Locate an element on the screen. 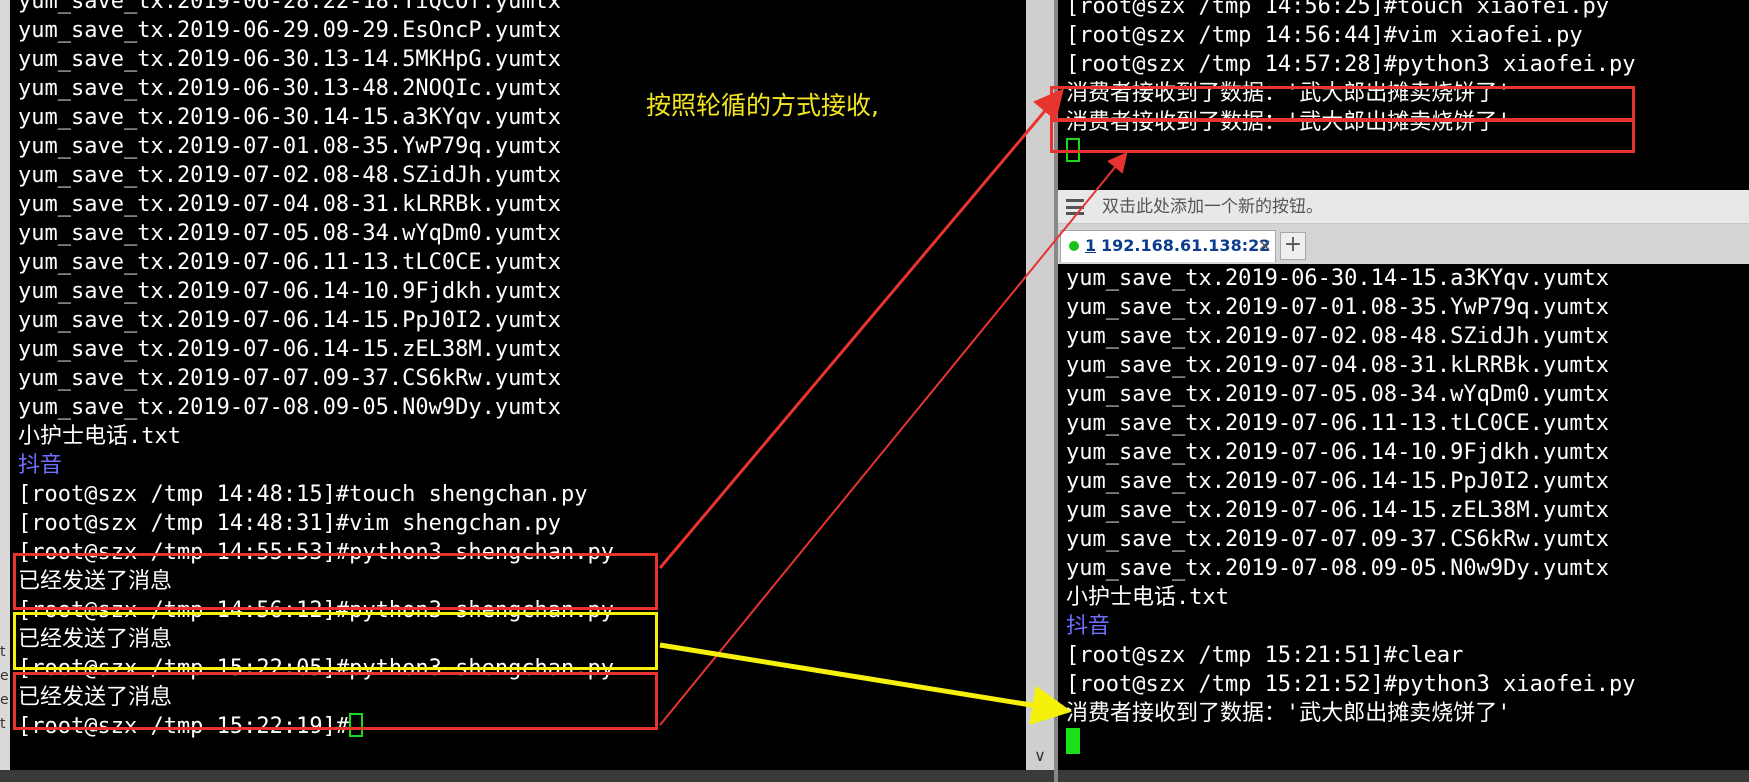  highlight-box-yellow is located at coordinates (335, 641).